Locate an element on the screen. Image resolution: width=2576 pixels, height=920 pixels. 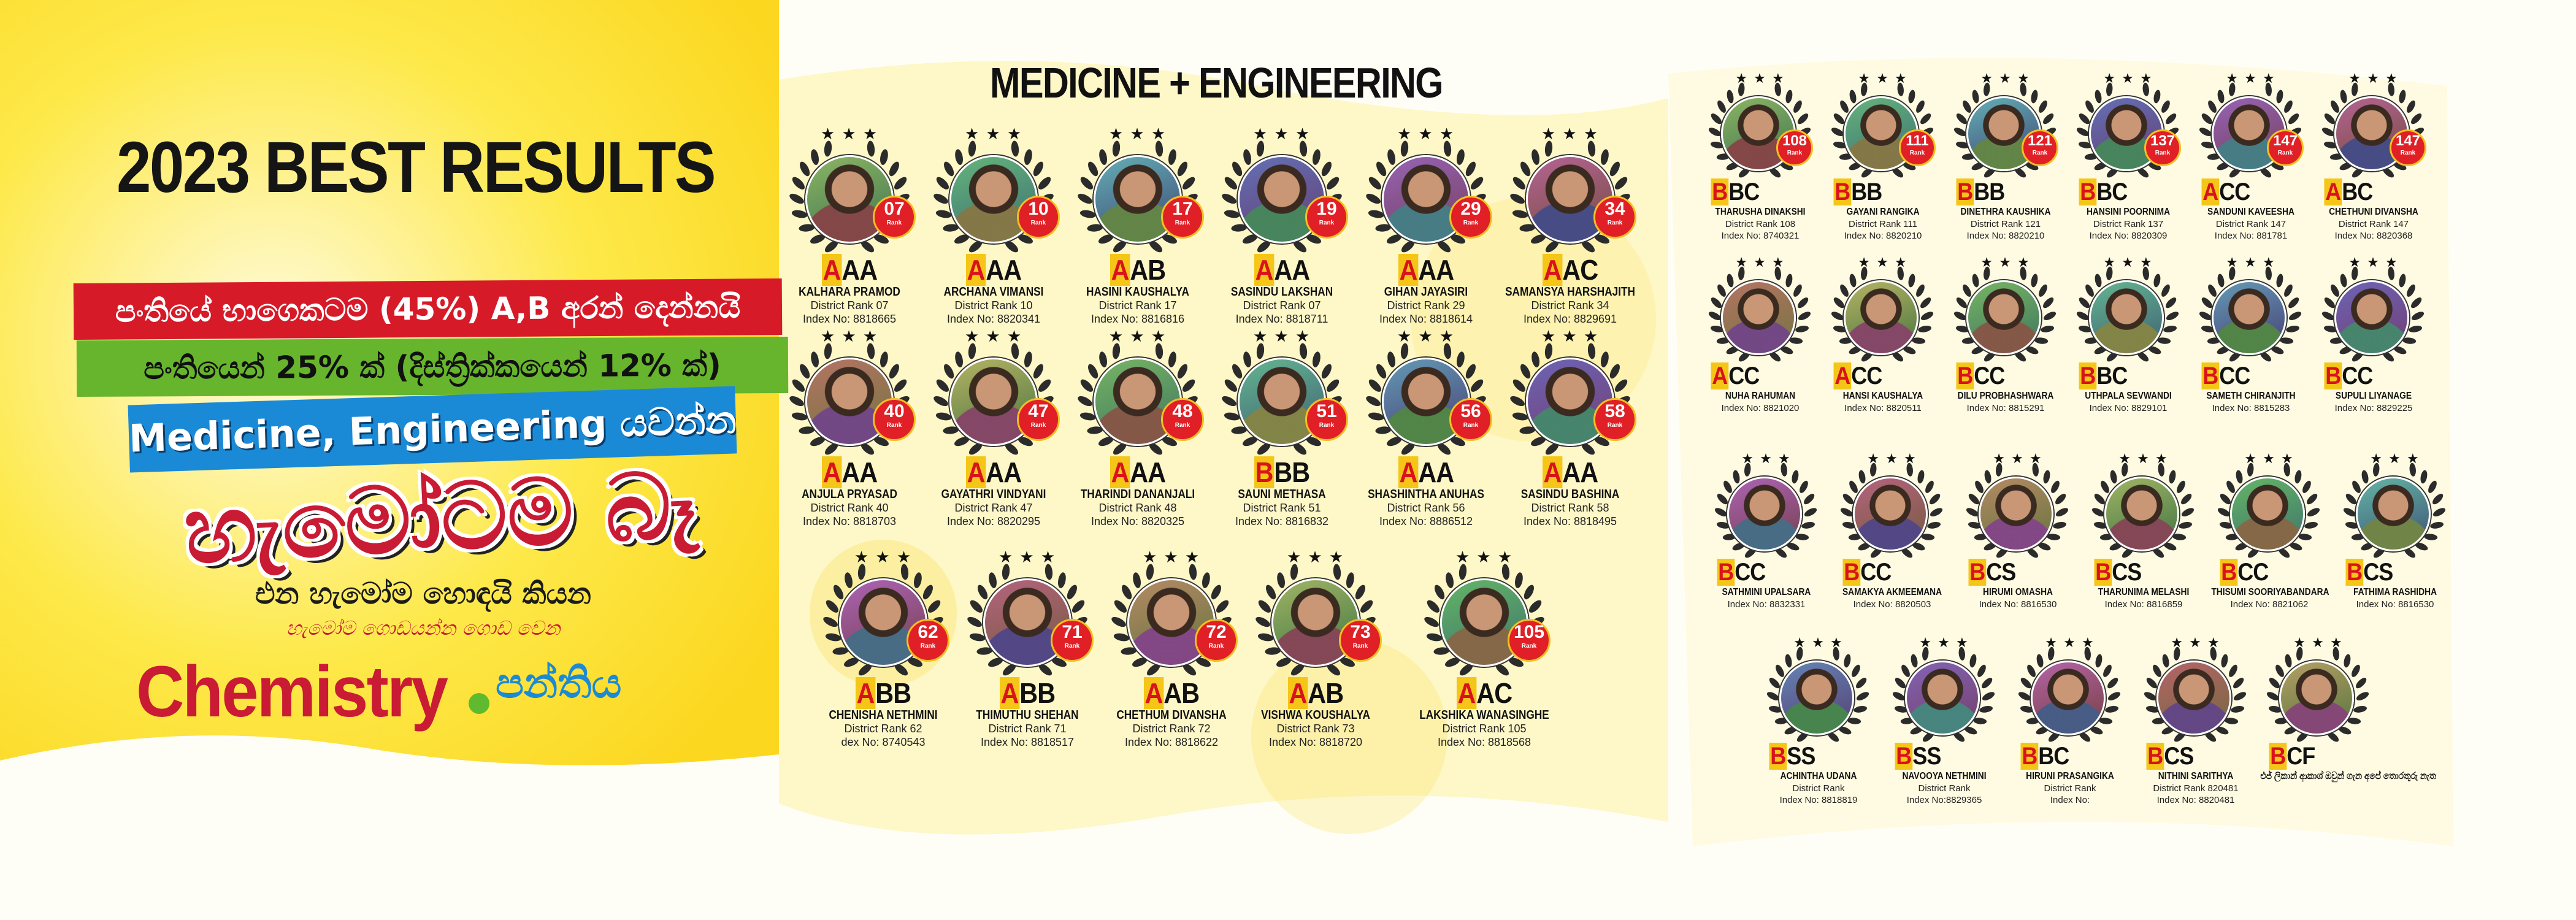
index-number: Index No: 8820309 is located at coordinates (2128, 236).